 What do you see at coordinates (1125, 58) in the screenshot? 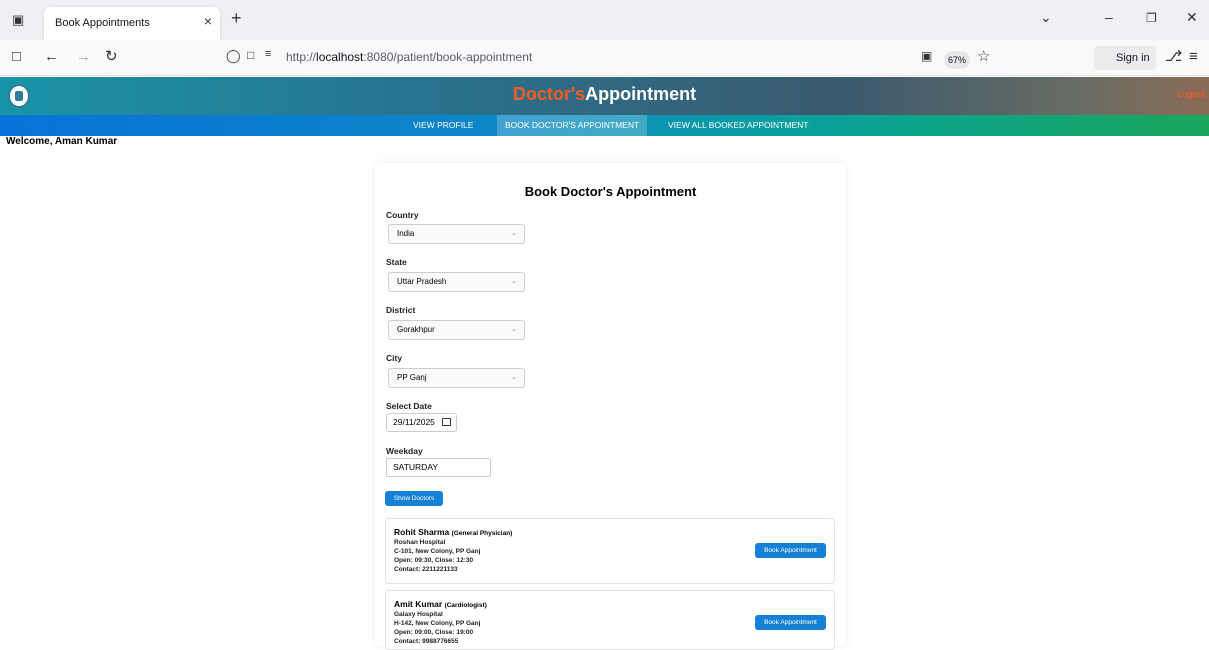
I see `sign-in-button: Sign in` at bounding box center [1125, 58].